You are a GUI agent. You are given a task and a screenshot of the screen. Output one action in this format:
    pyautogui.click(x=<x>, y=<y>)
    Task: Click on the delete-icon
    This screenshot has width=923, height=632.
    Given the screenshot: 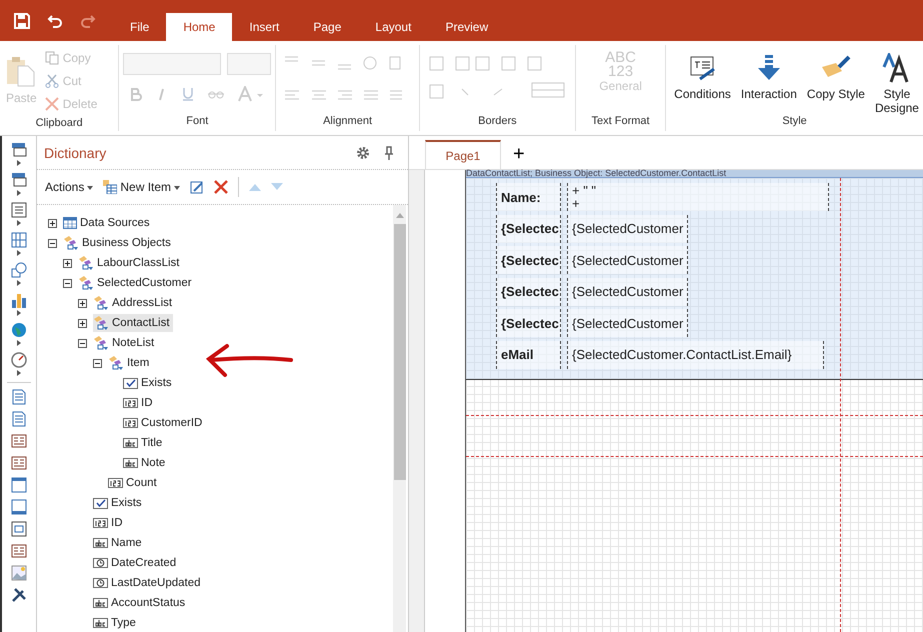 What is the action you would take?
    pyautogui.click(x=221, y=187)
    